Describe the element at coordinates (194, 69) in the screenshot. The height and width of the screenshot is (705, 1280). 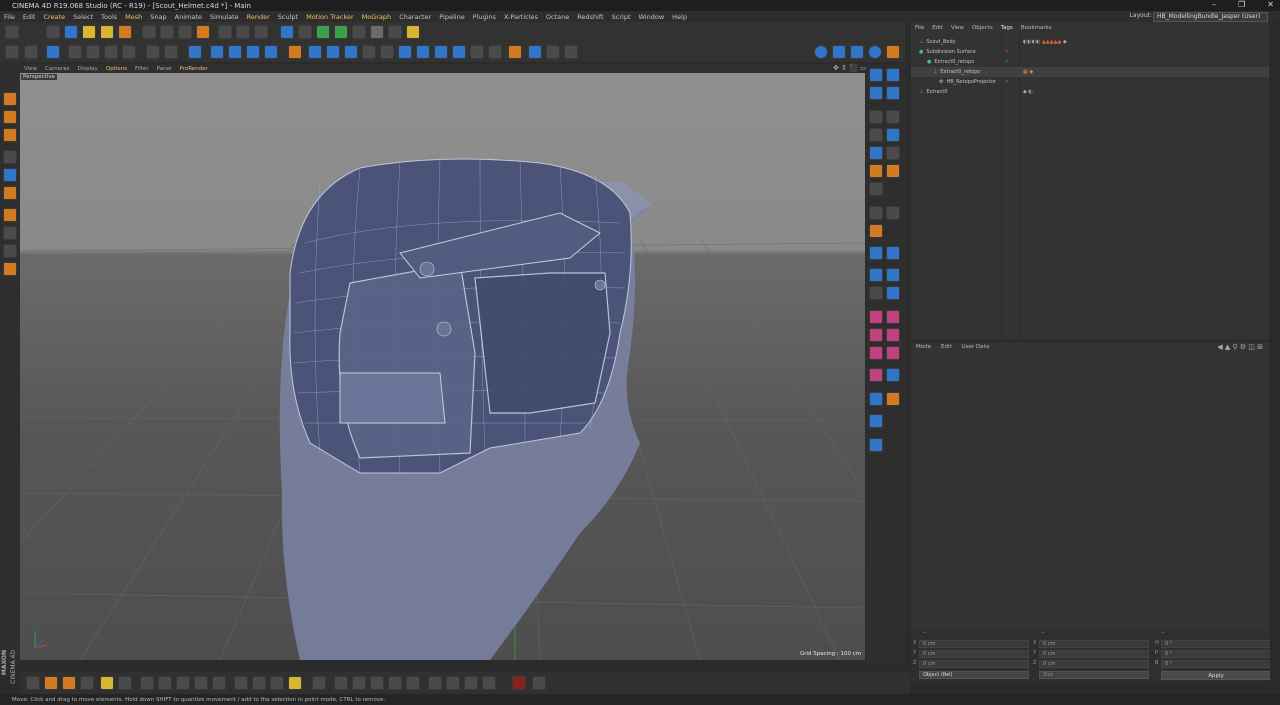
I see `viewport-menu-prorender: ProRender` at that location.